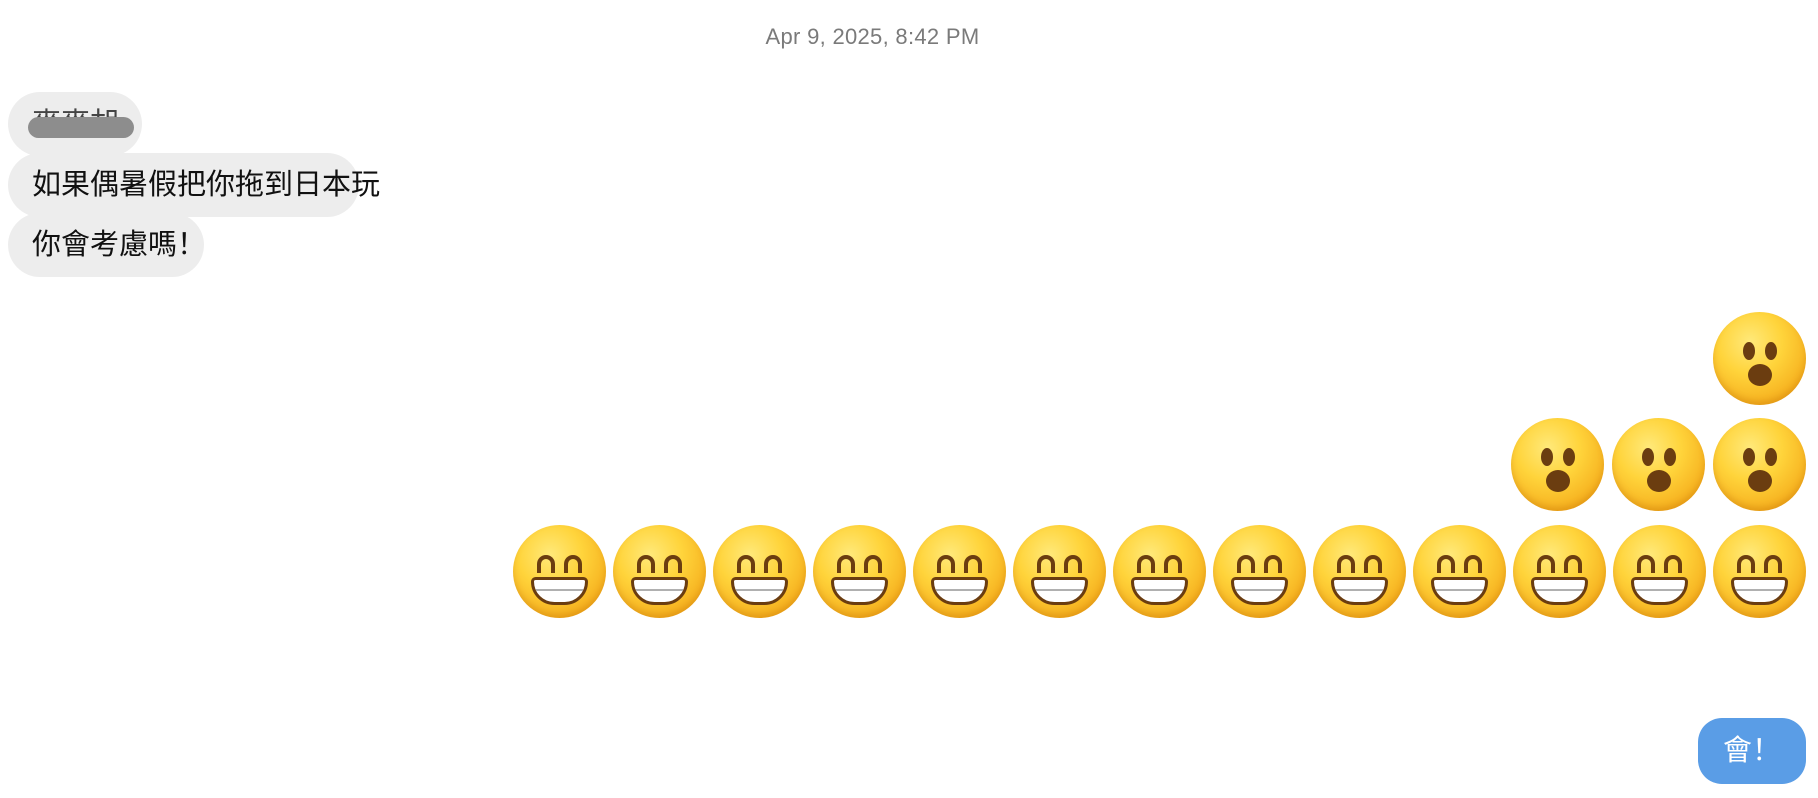 This screenshot has width=1818, height=798. I want to click on redaction-bar, so click(81, 127).